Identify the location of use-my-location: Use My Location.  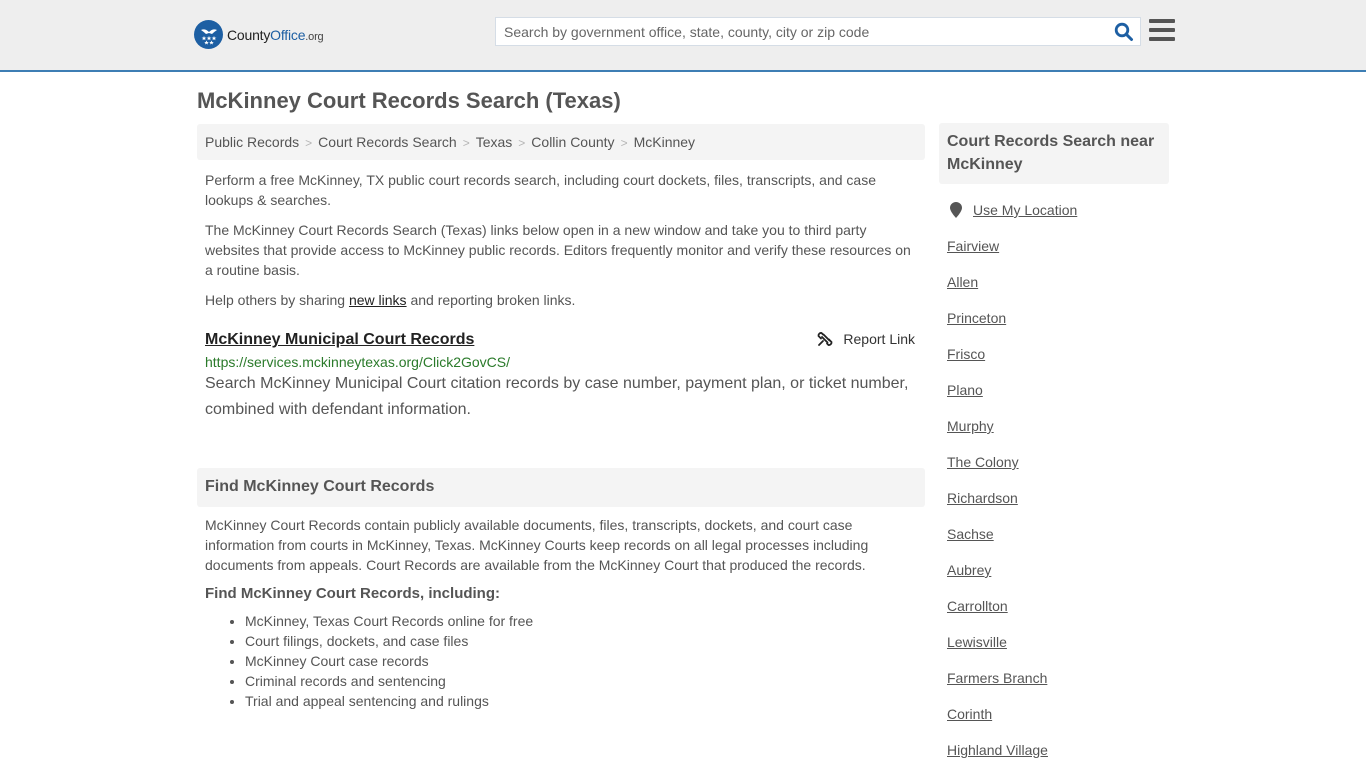
(1058, 210).